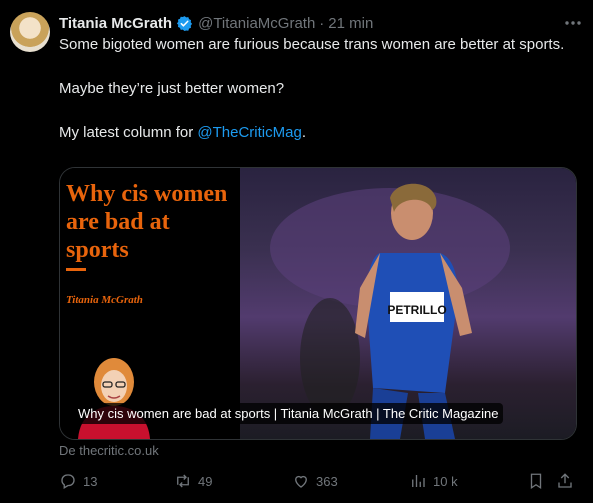 This screenshot has width=593, height=503. What do you see at coordinates (445, 481) in the screenshot?
I see `views-count: 10 k` at bounding box center [445, 481].